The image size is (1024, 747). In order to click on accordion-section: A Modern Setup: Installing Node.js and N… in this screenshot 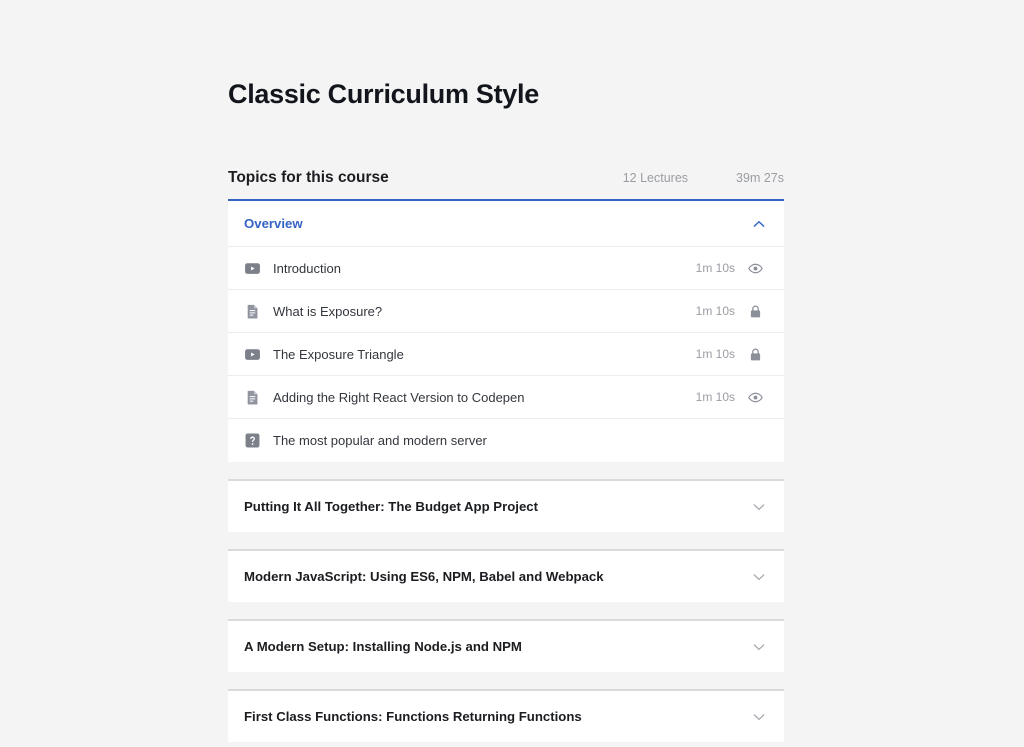, I will do `click(506, 646)`.